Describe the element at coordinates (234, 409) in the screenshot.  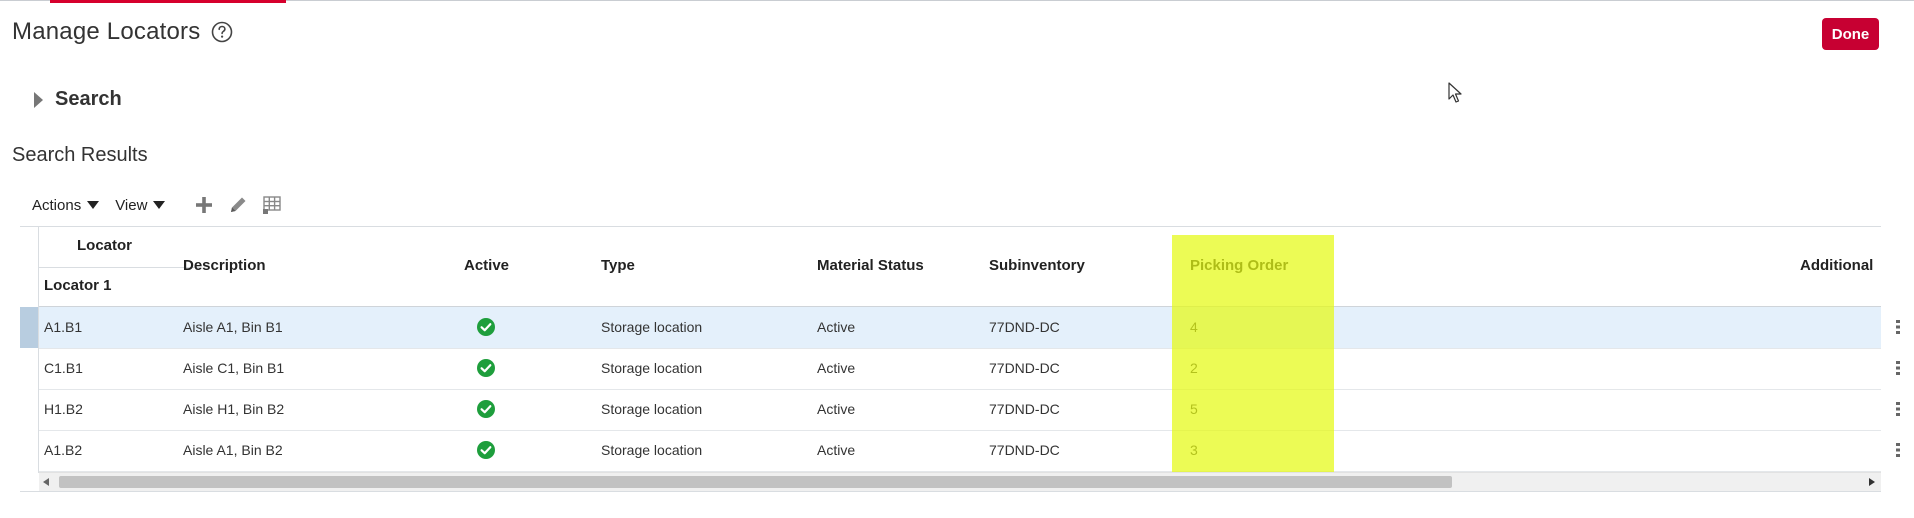
I see `cell-description: Aisle H1, Bin B2` at that location.